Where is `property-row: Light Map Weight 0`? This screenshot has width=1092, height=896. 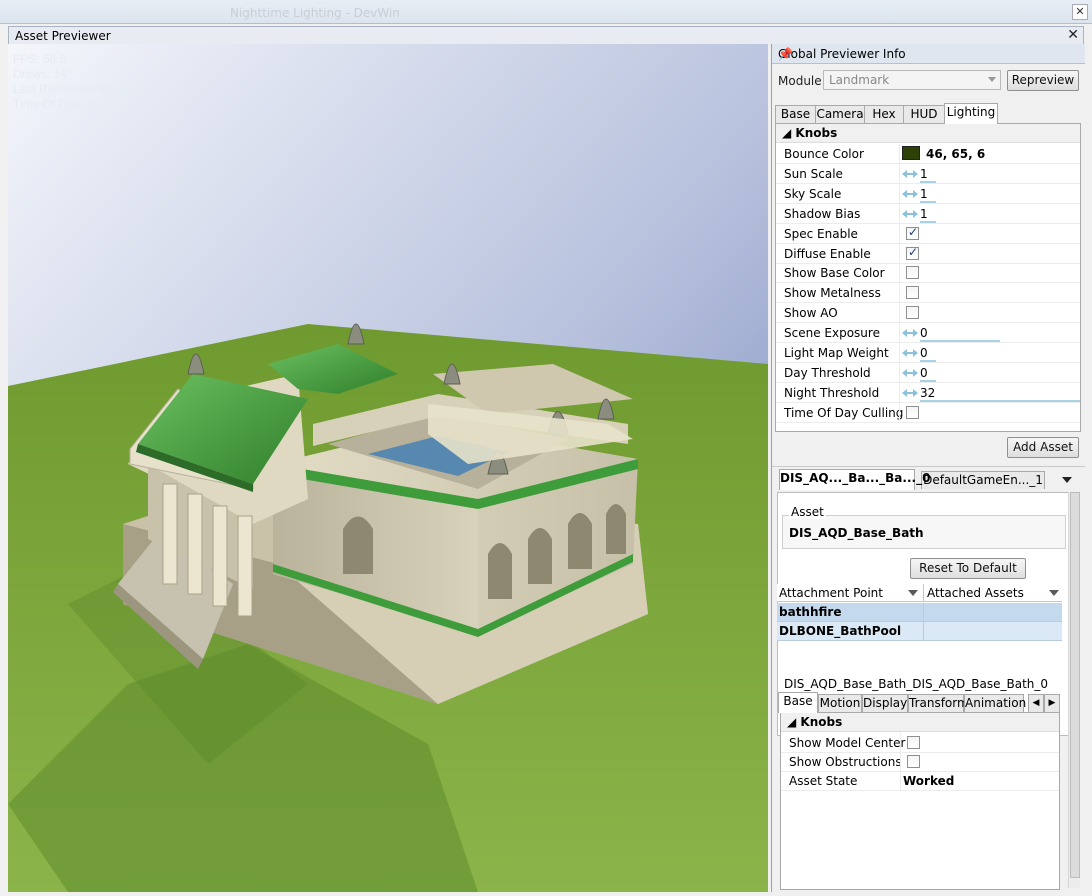 property-row: Light Map Weight 0 is located at coordinates (928, 353).